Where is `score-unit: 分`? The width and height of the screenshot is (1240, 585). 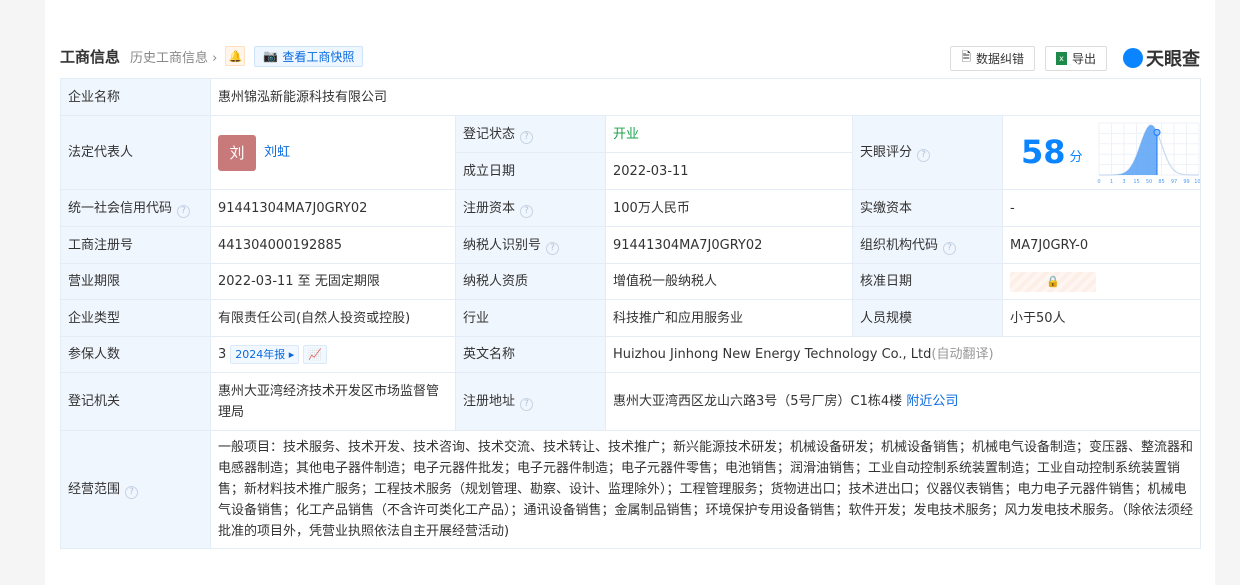 score-unit: 分 is located at coordinates (1076, 157).